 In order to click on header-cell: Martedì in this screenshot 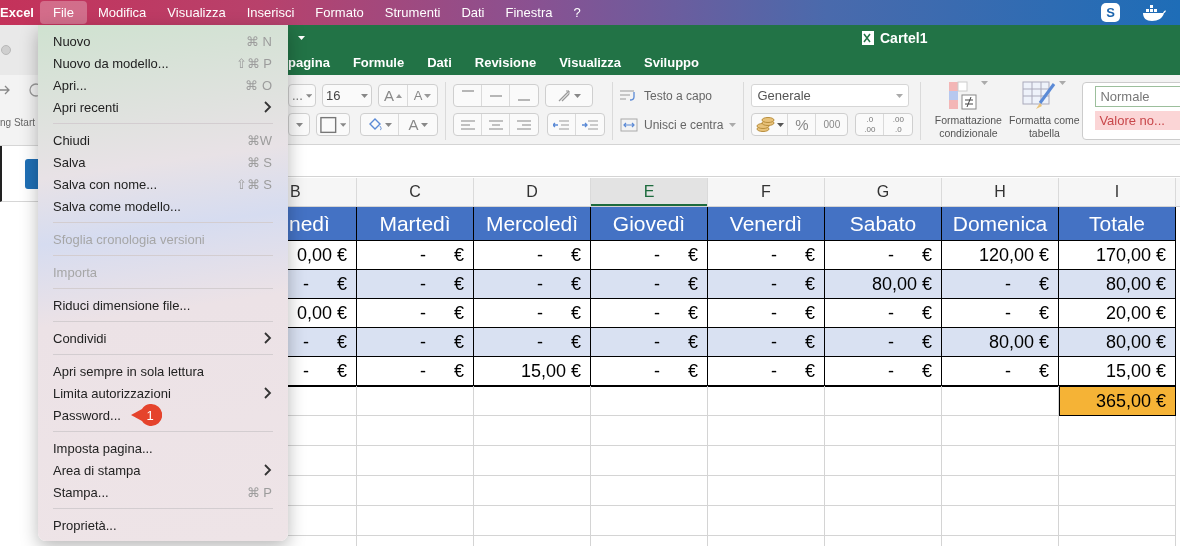, I will do `click(415, 224)`.